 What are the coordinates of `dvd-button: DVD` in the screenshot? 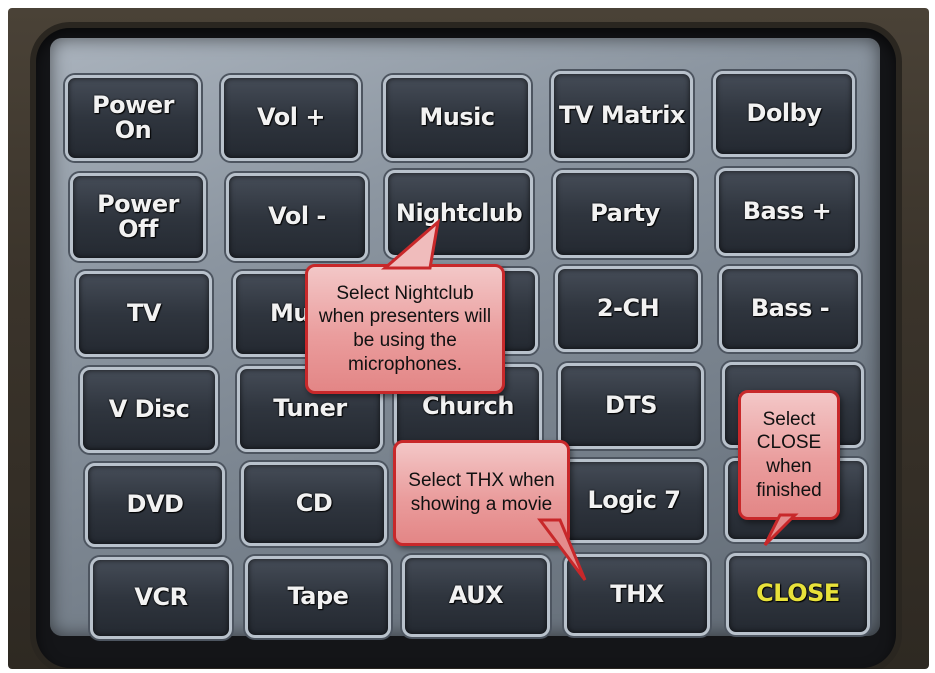 It's located at (155, 505).